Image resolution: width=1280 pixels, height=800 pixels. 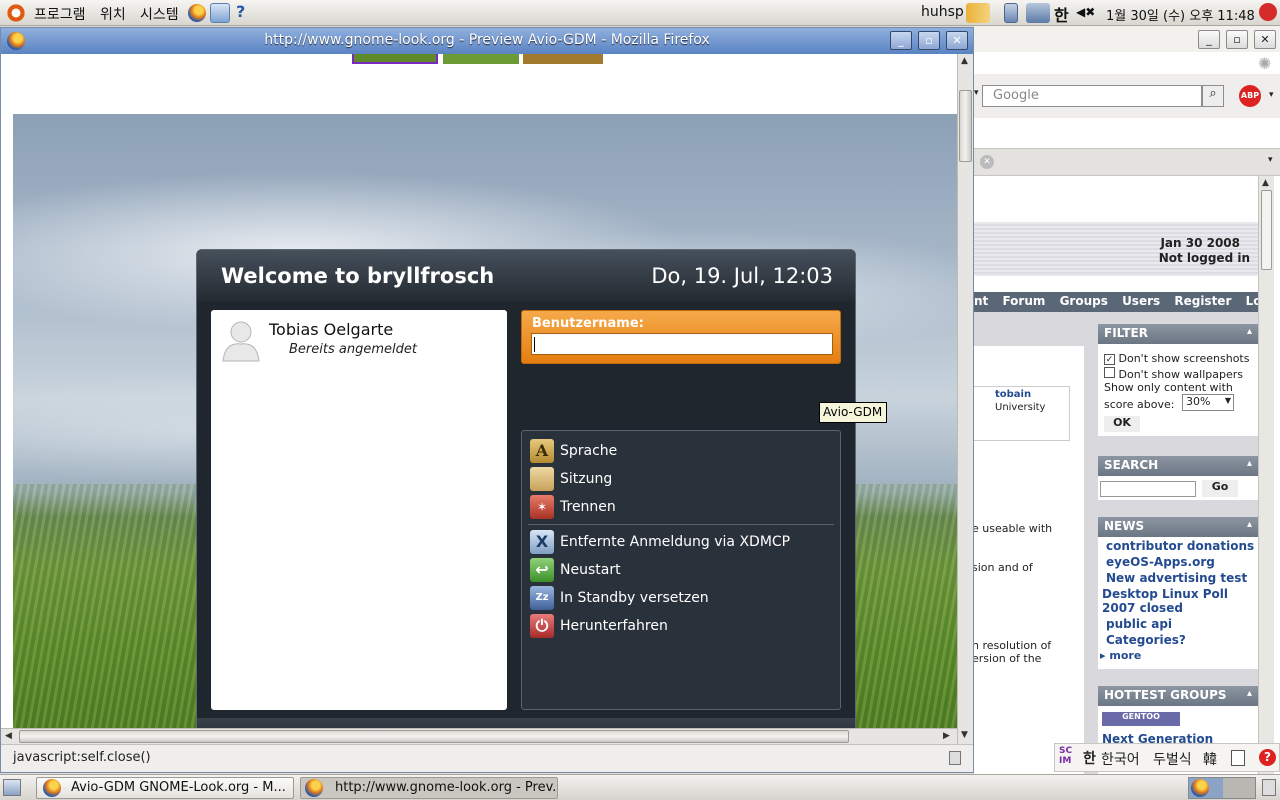 I want to click on menu-applications: 프로그램, so click(x=60, y=14).